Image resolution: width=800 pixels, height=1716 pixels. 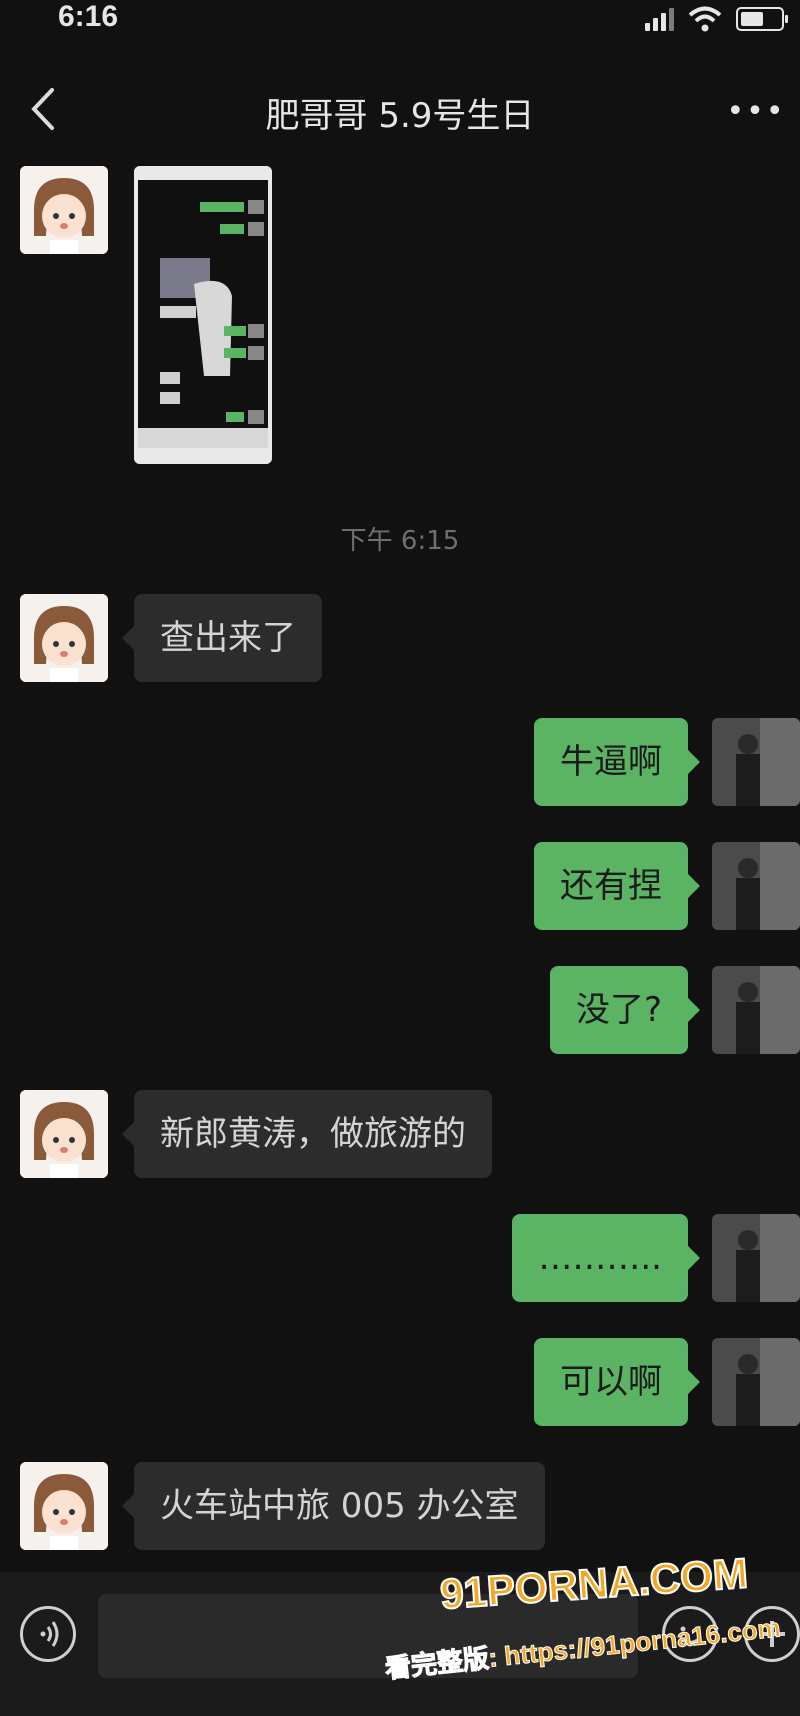 I want to click on message-bubble-outgoing: 没了?, so click(x=625, y=1010).